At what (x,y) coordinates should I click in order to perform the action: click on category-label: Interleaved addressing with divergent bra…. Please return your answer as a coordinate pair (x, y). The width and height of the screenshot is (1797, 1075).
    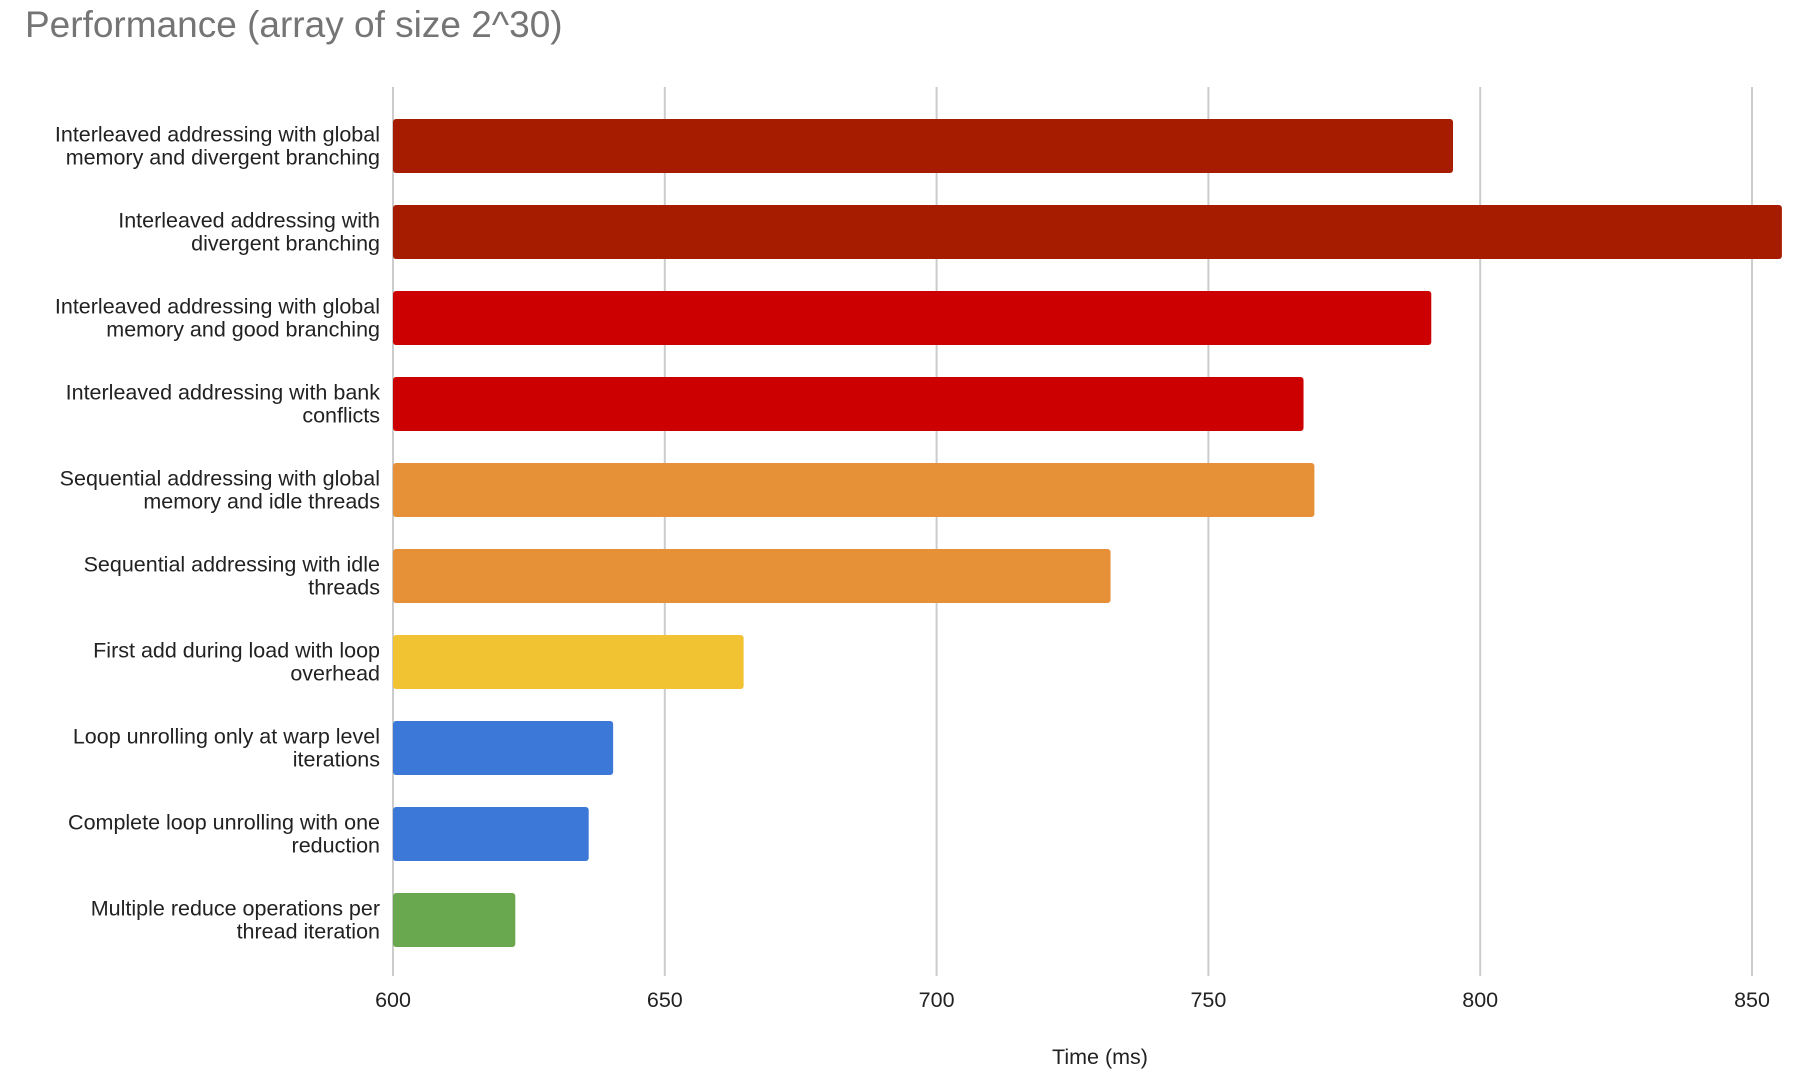
    Looking at the image, I should click on (249, 232).